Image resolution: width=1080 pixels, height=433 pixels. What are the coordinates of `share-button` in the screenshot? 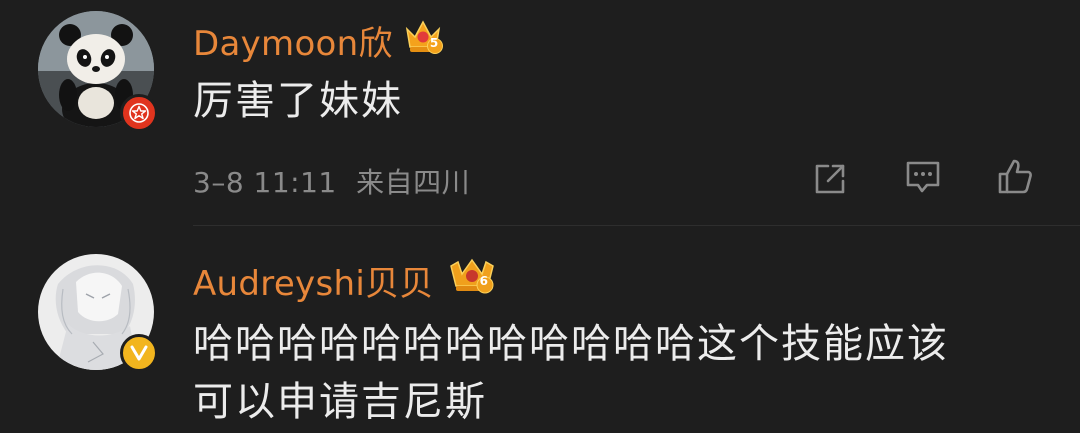 It's located at (830, 179).